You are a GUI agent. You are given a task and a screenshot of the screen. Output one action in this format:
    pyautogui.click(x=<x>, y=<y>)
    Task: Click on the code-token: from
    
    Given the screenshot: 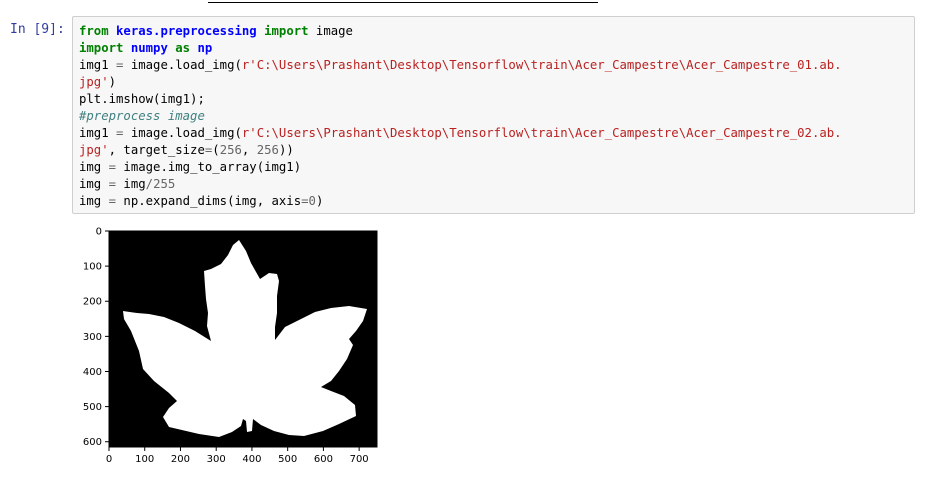 What is the action you would take?
    pyautogui.click(x=94, y=31)
    